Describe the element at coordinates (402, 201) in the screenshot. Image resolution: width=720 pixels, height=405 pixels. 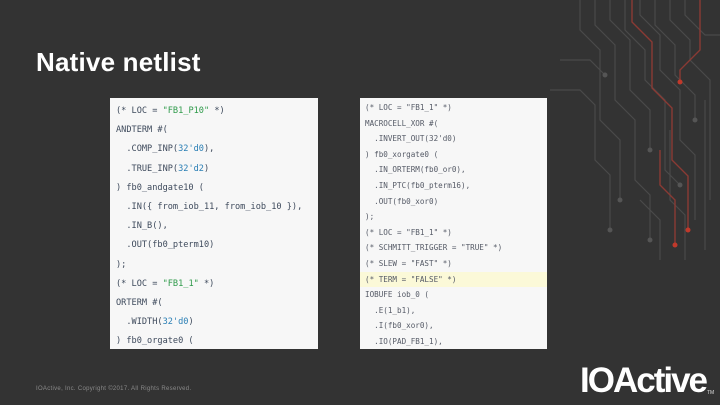
I see `code-line: .OUT(fb0_xor0)` at that location.